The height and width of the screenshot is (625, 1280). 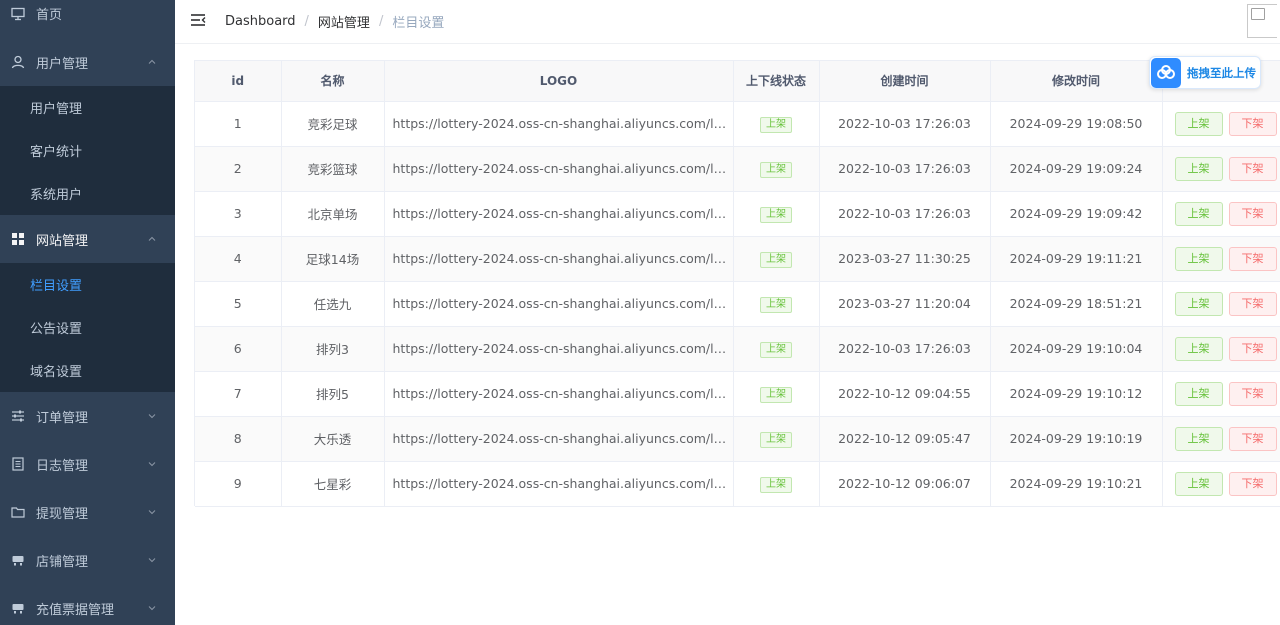 What do you see at coordinates (198, 20) in the screenshot?
I see `hamburger-icon` at bounding box center [198, 20].